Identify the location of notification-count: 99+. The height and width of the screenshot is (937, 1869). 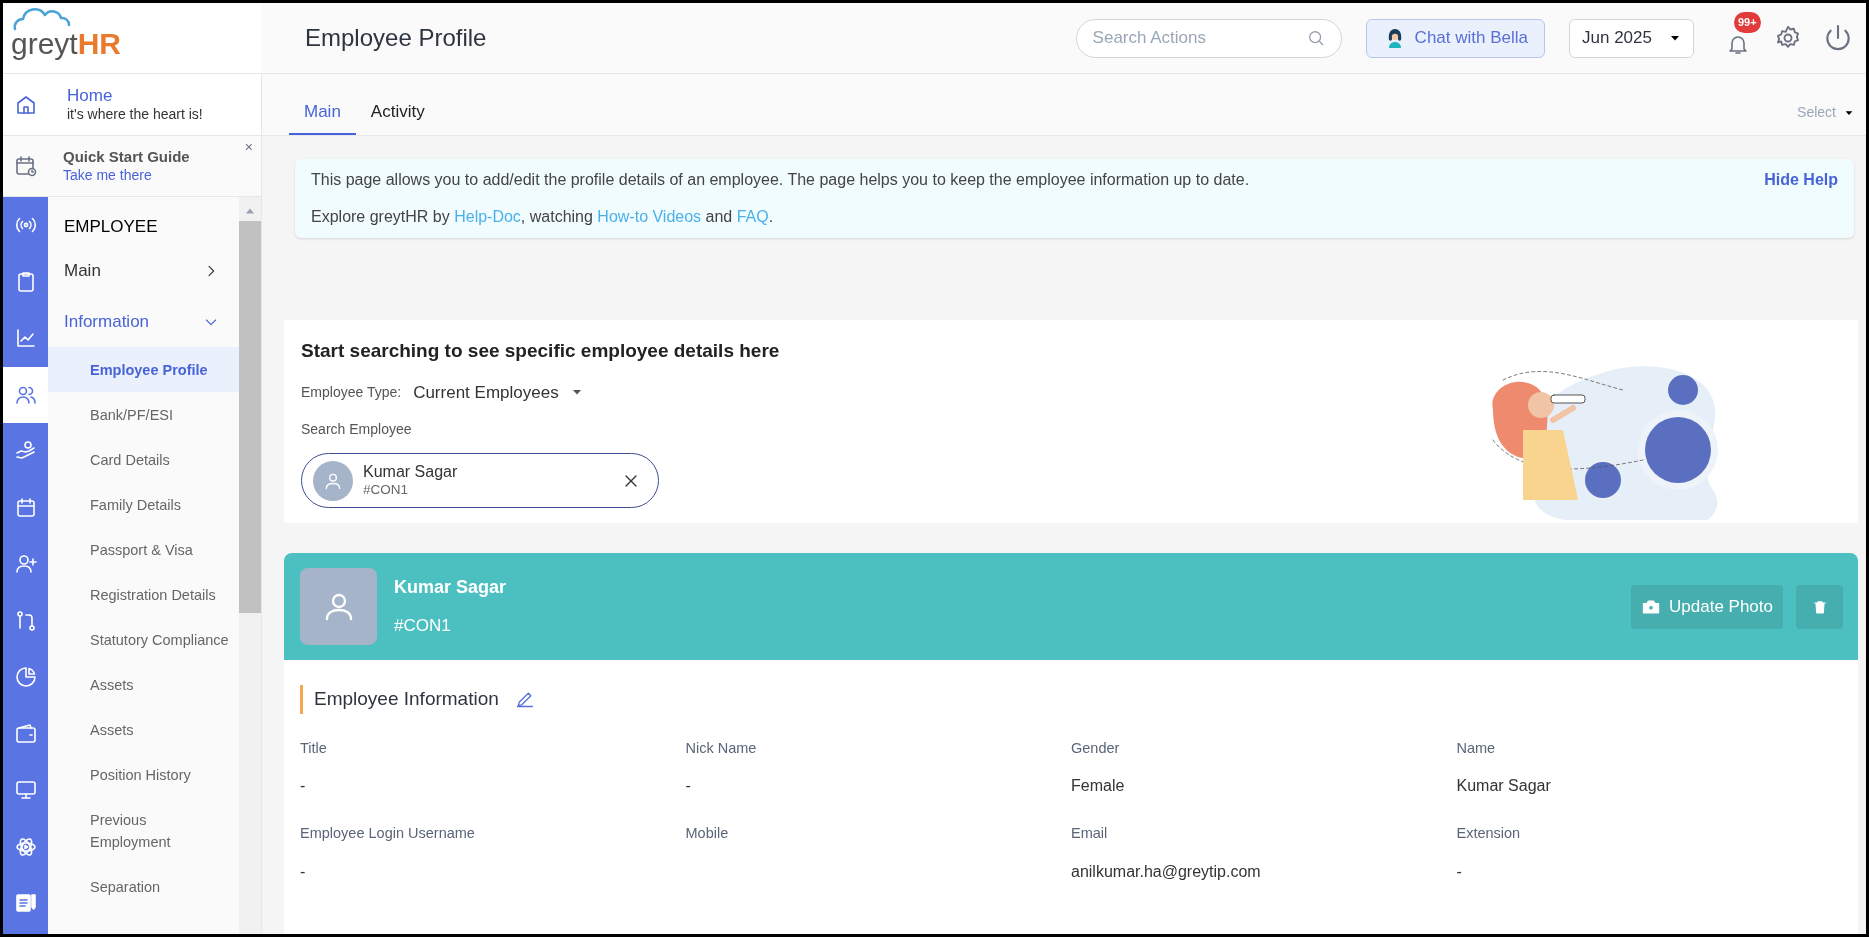
(1747, 22).